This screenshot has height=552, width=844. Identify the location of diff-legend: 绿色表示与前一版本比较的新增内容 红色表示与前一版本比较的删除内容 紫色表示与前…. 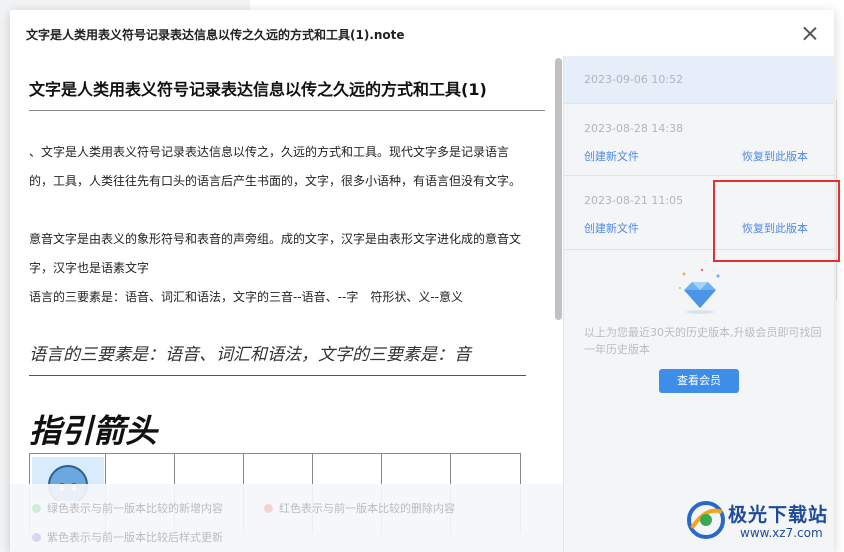
(286, 518).